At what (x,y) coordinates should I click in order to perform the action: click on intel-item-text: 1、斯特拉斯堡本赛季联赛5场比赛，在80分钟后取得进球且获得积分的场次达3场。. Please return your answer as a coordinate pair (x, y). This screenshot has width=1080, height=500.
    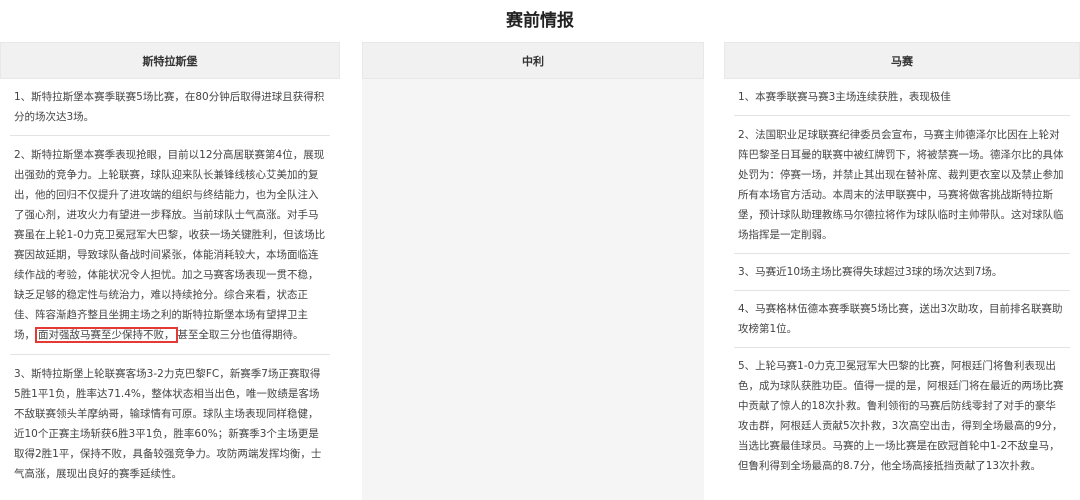
    Looking at the image, I should click on (169, 107).